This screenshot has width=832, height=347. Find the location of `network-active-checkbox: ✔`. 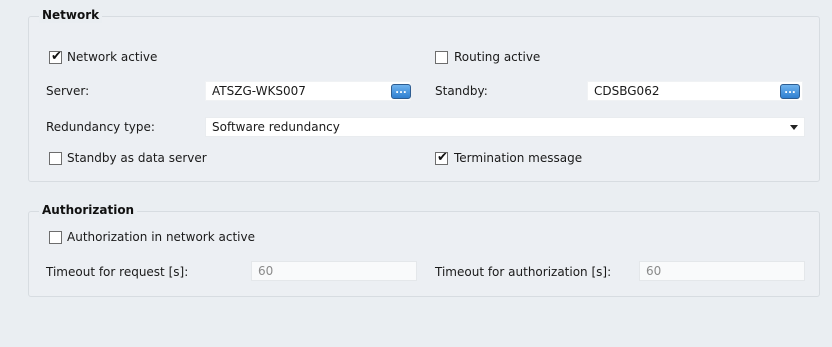

network-active-checkbox: ✔ is located at coordinates (55, 56).